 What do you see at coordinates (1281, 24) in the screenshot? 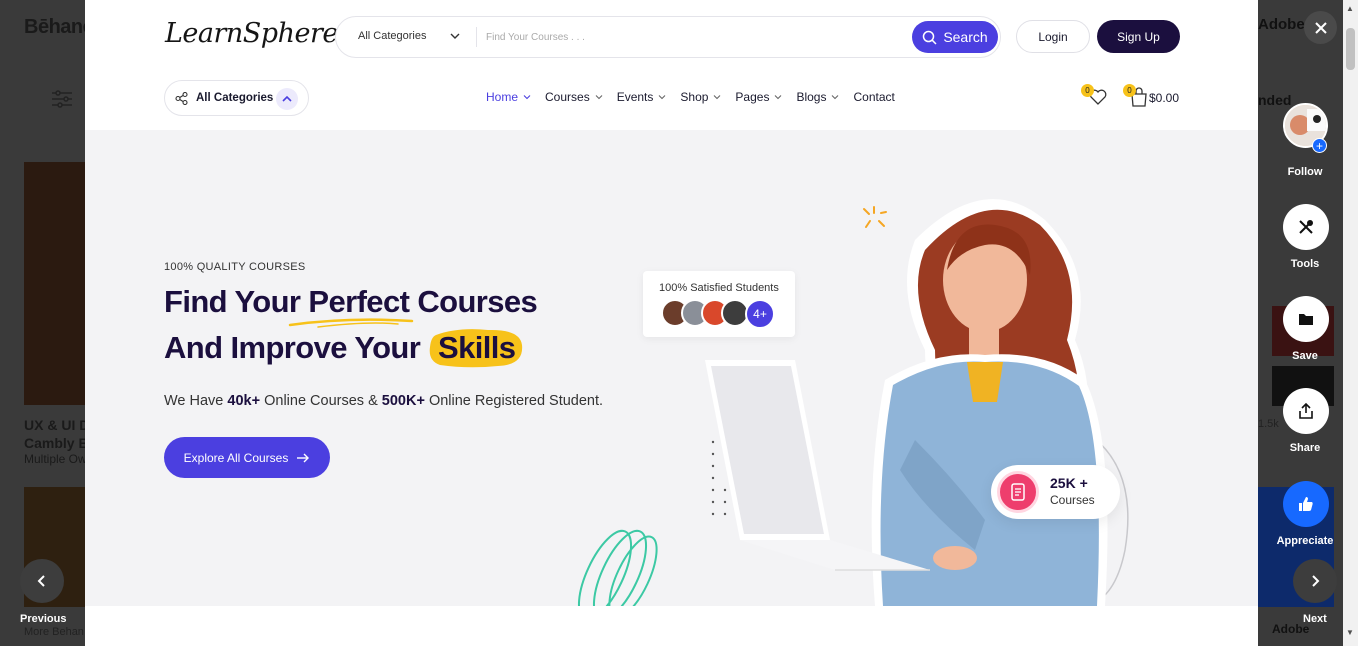
I see `background-owner-label: Adobe` at bounding box center [1281, 24].